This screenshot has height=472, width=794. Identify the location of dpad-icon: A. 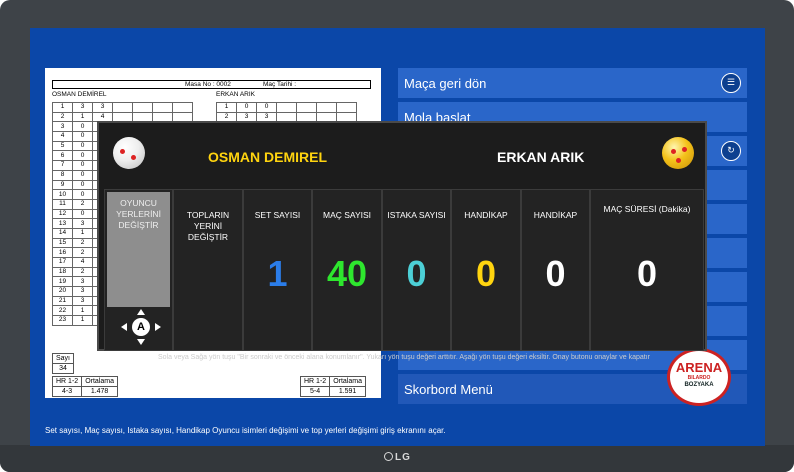
(141, 327).